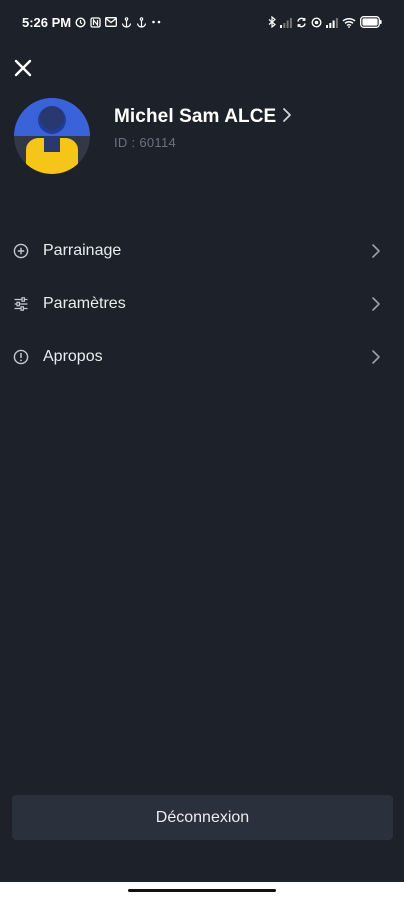  What do you see at coordinates (349, 22) in the screenshot?
I see `wifi-icon` at bounding box center [349, 22].